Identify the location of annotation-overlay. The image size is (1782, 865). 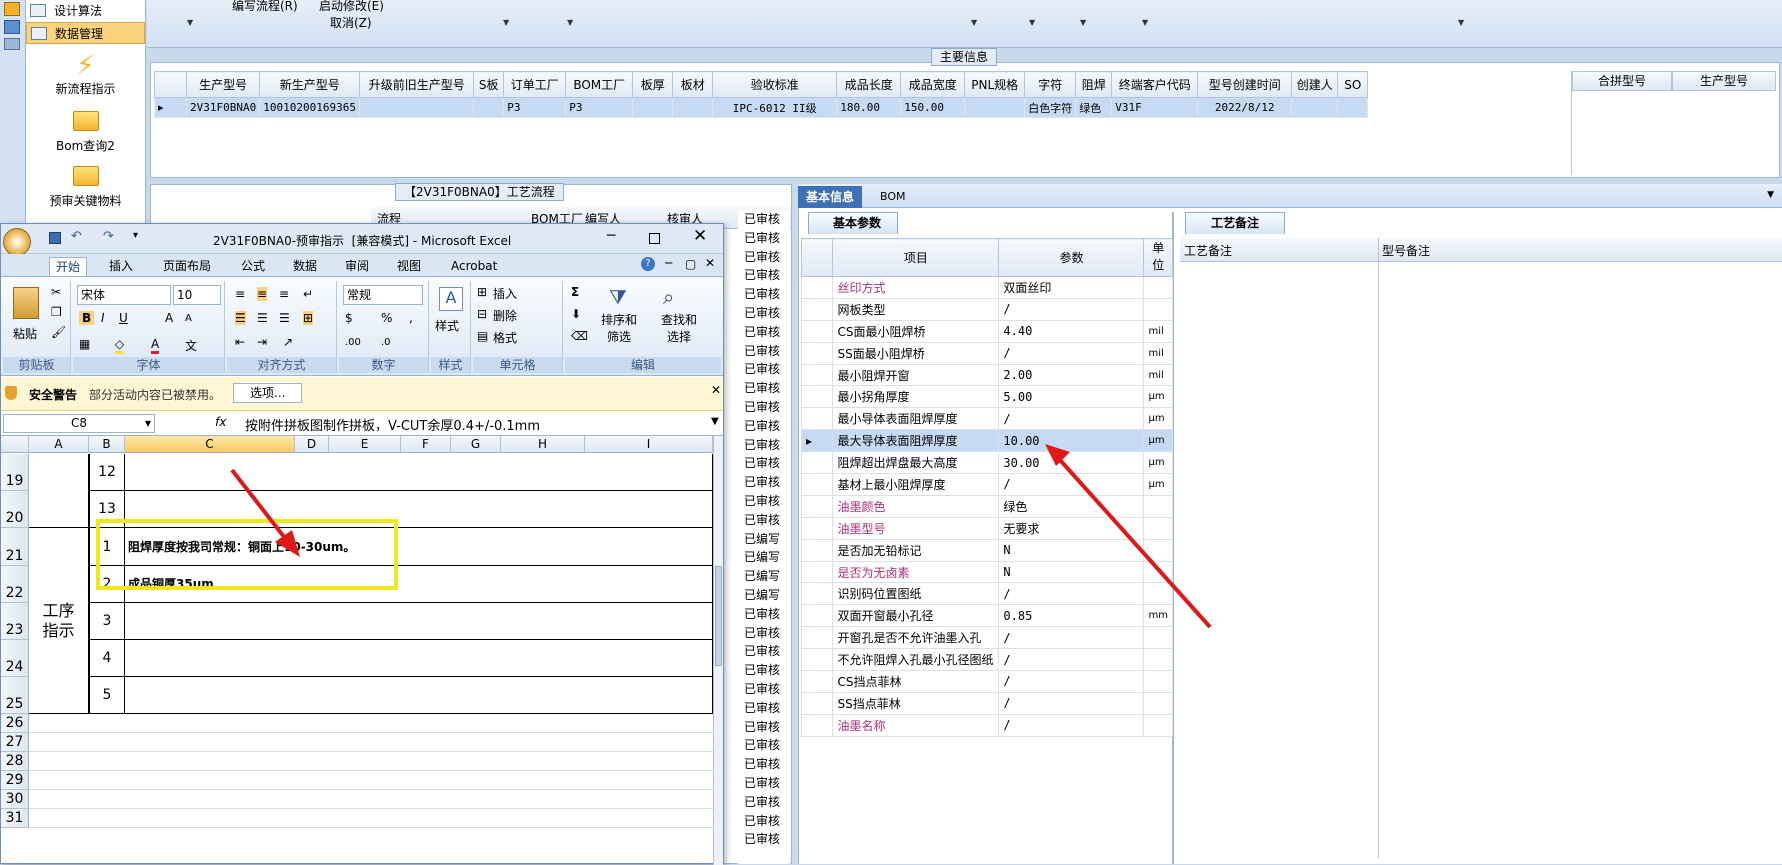
(654, 536).